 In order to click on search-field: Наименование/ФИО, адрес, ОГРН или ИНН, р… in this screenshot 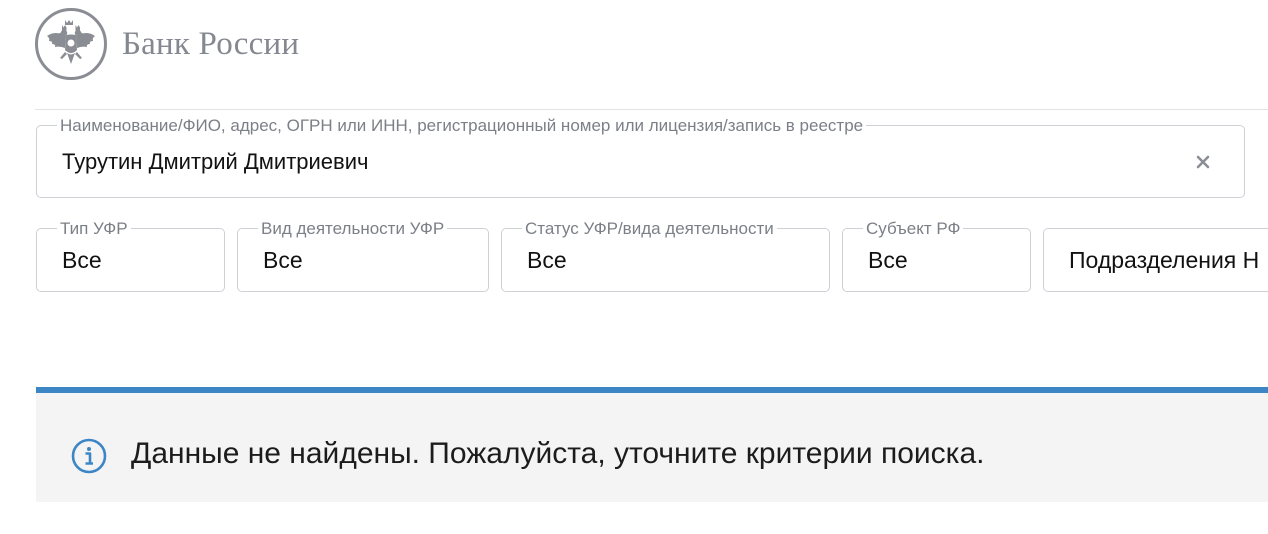, I will do `click(640, 157)`.